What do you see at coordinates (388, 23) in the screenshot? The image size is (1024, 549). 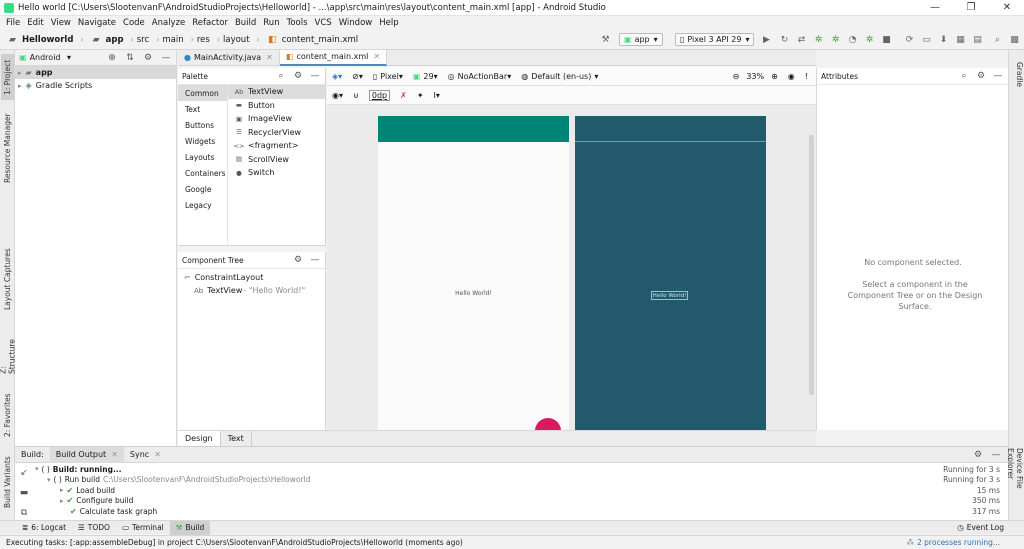 I see `menu-help: Help` at bounding box center [388, 23].